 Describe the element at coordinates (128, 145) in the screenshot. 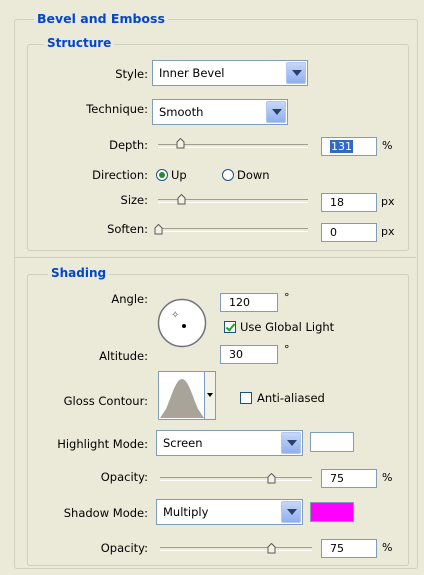

I see `depth-label: Depth:` at that location.